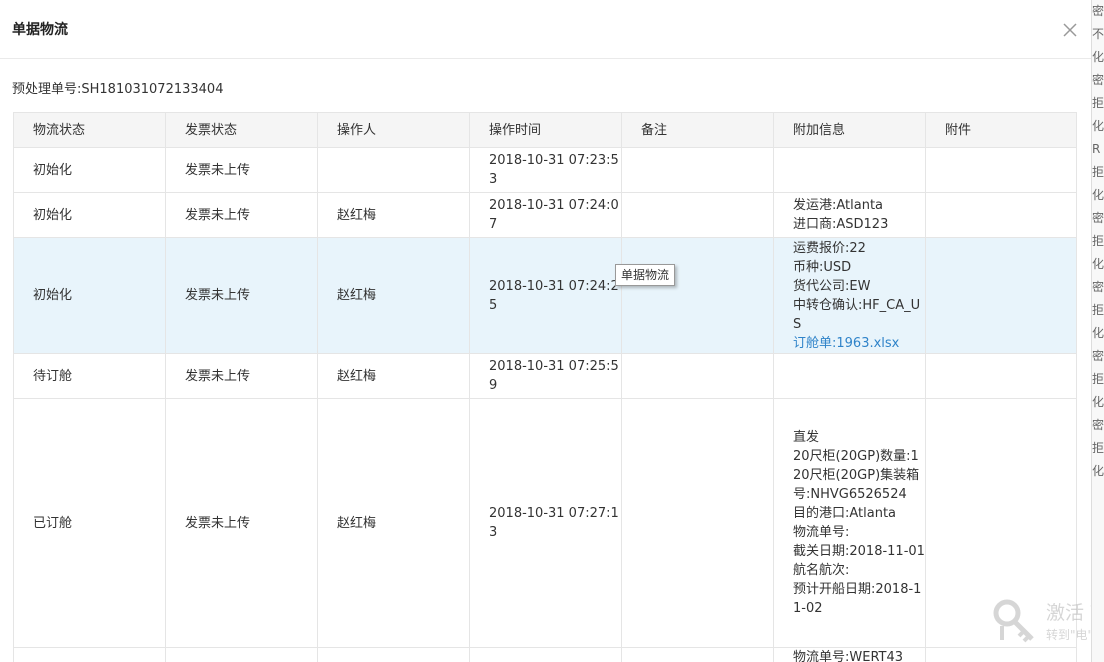  I want to click on row-status-cell: 已订舱, so click(89, 523).